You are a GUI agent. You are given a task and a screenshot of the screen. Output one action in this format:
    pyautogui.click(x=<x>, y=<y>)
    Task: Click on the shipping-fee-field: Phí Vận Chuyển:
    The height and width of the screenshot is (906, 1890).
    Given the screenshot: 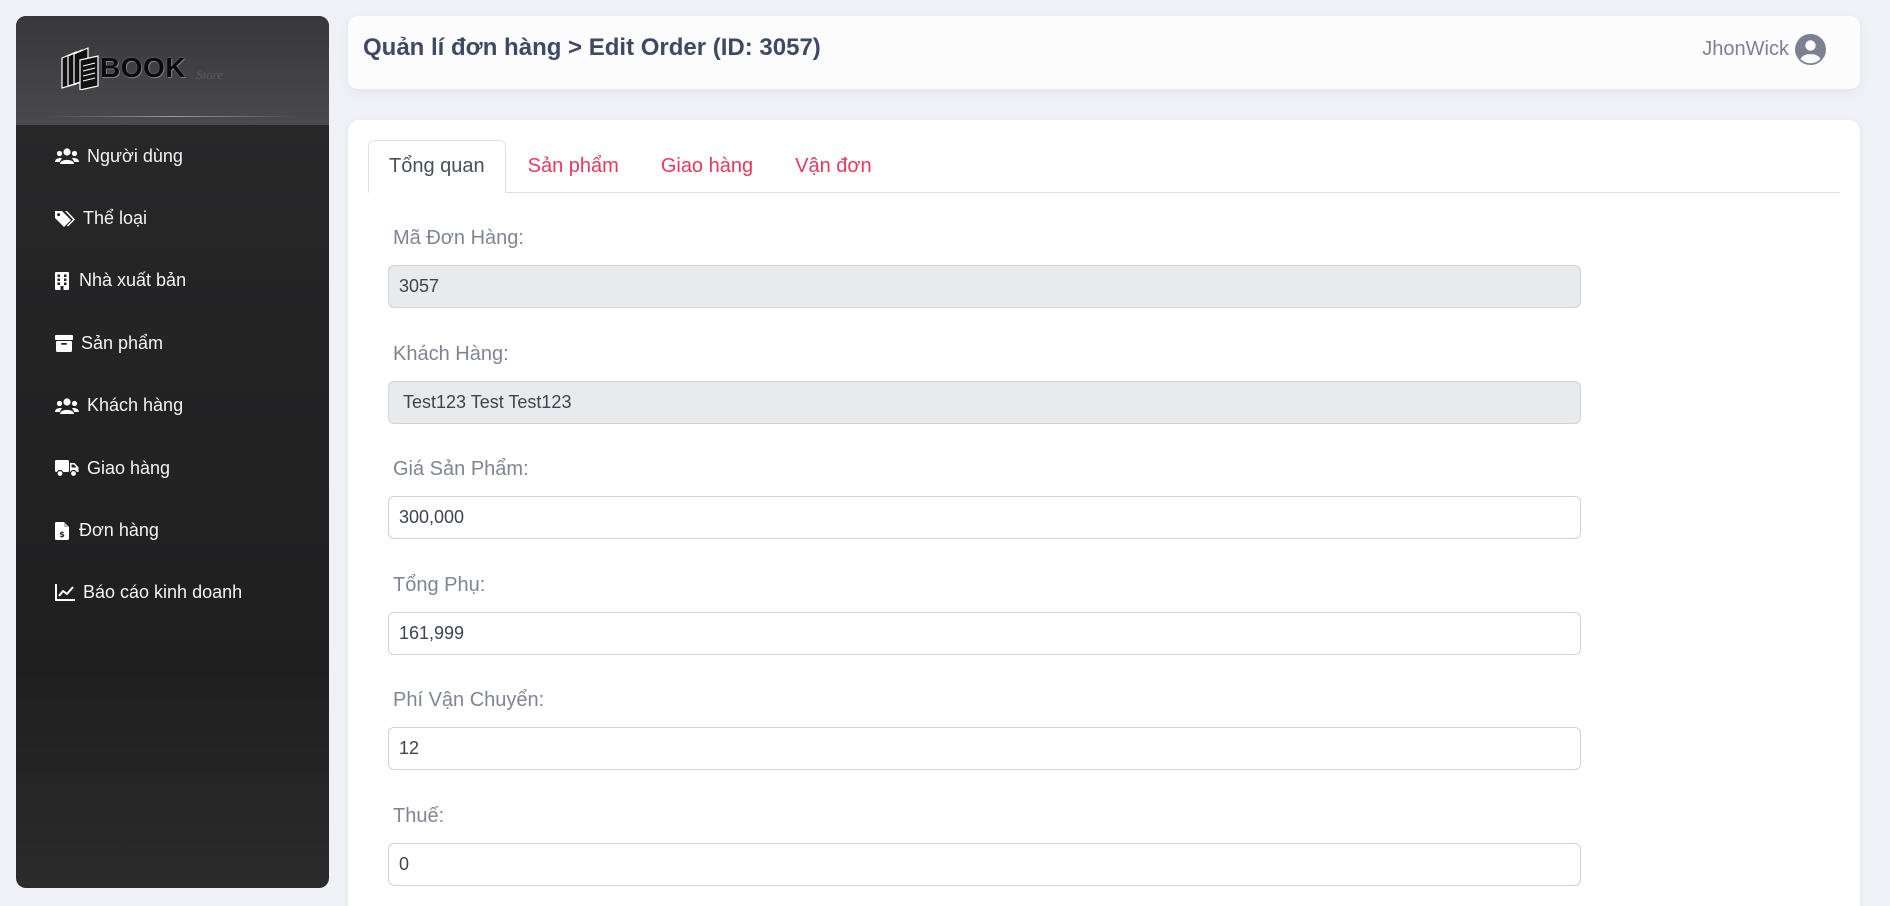 What is the action you would take?
    pyautogui.click(x=984, y=741)
    